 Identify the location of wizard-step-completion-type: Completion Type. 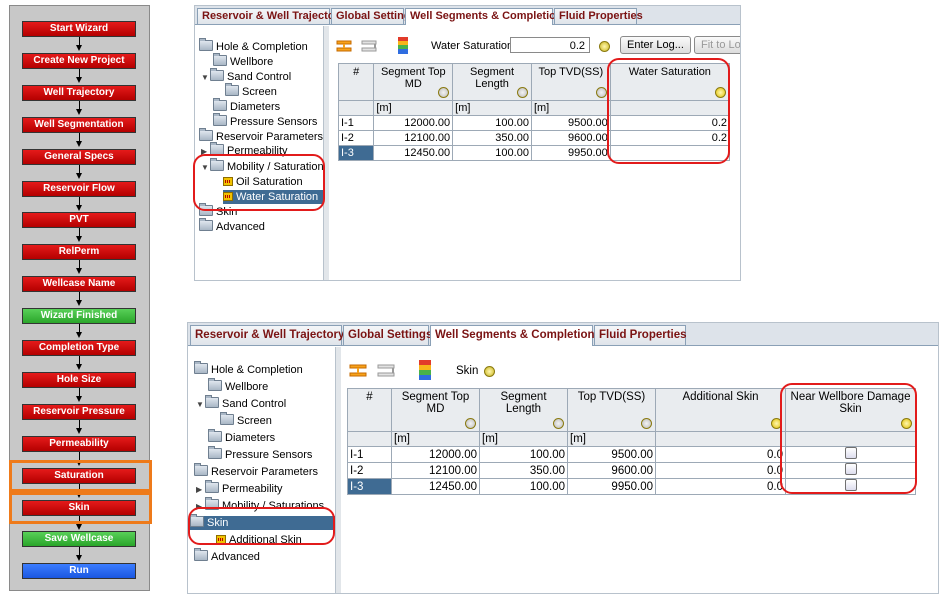
(79, 348).